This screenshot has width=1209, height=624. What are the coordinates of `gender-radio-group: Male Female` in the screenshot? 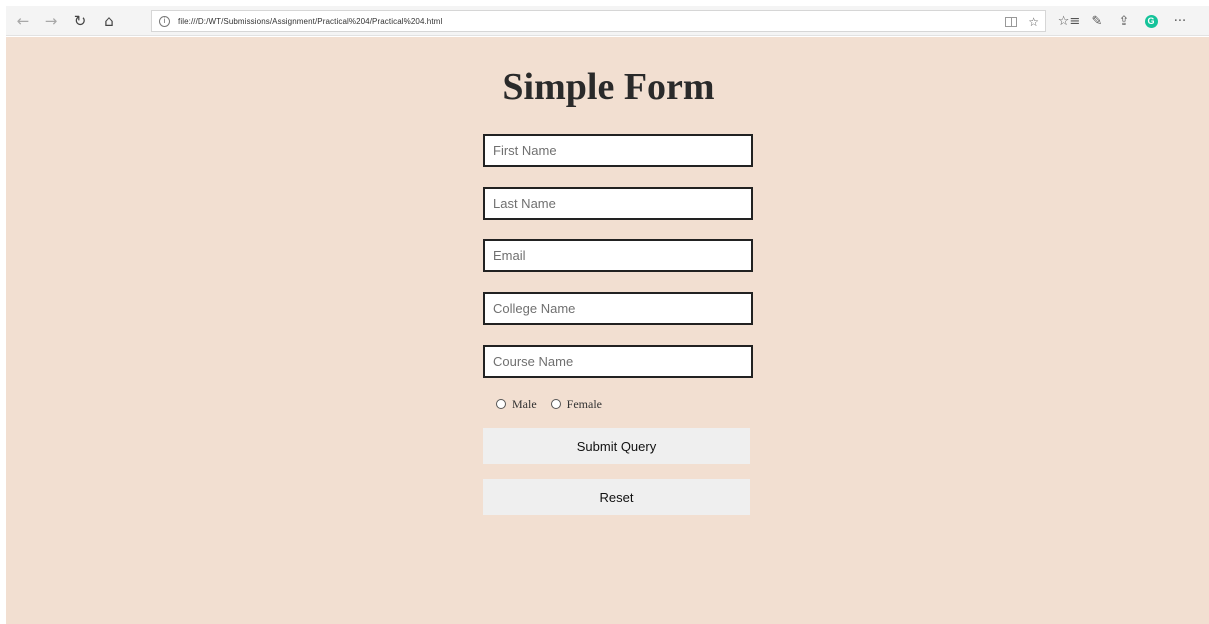 It's located at (556, 404).